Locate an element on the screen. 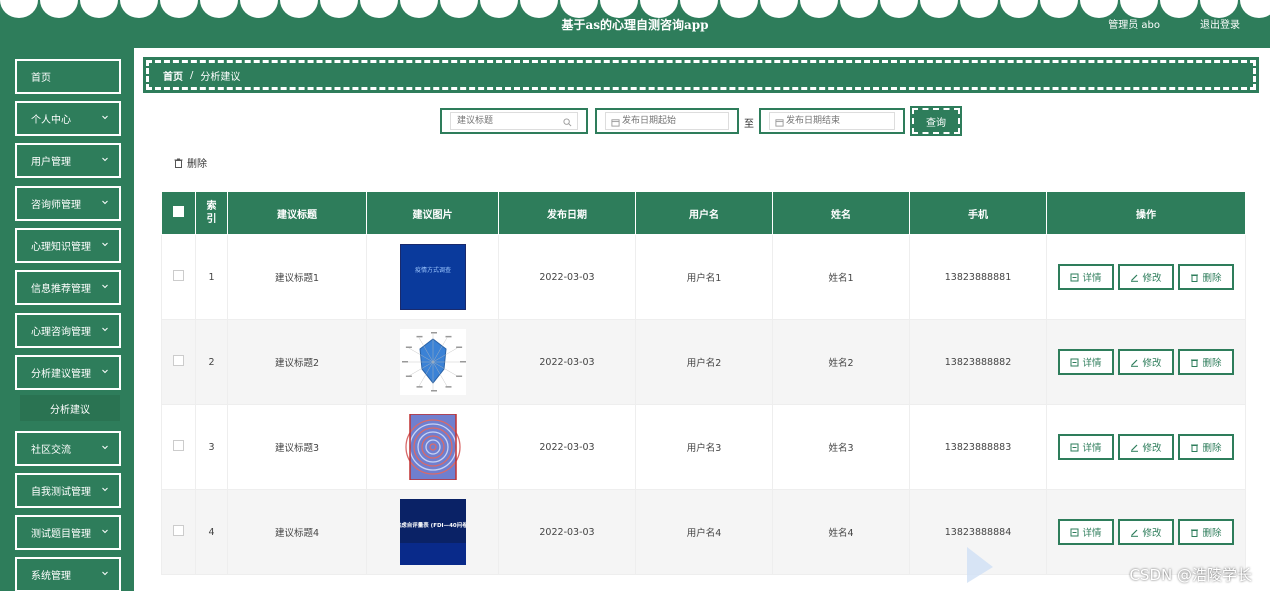  select-all-checkbox is located at coordinates (178, 211).